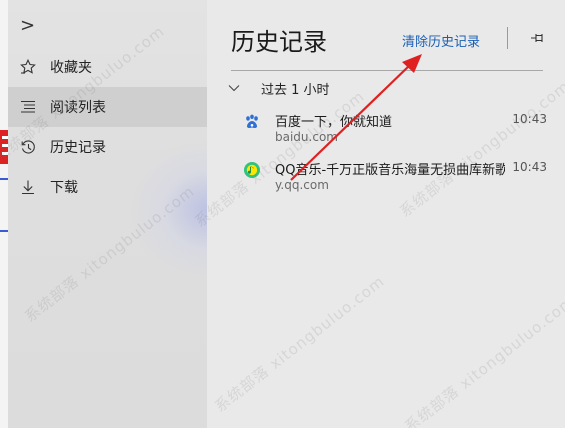 The width and height of the screenshot is (565, 428). I want to click on sidebar-item-label: 阅读列表, so click(78, 108).